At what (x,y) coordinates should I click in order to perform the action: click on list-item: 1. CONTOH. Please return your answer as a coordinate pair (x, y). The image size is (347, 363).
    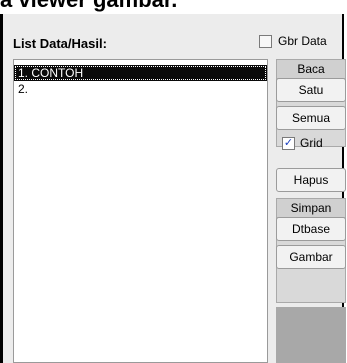
    Looking at the image, I should click on (140, 73).